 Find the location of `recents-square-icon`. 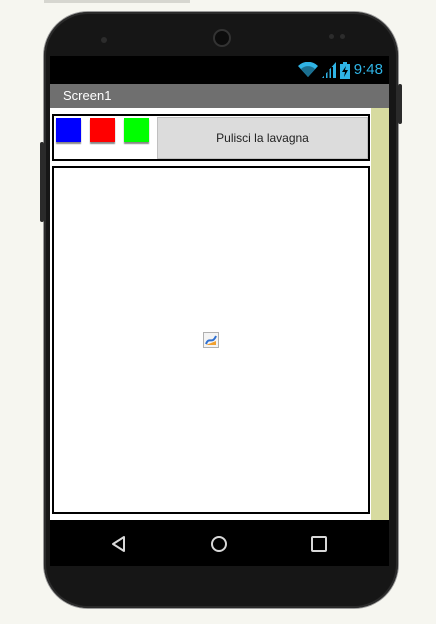

recents-square-icon is located at coordinates (319, 544).